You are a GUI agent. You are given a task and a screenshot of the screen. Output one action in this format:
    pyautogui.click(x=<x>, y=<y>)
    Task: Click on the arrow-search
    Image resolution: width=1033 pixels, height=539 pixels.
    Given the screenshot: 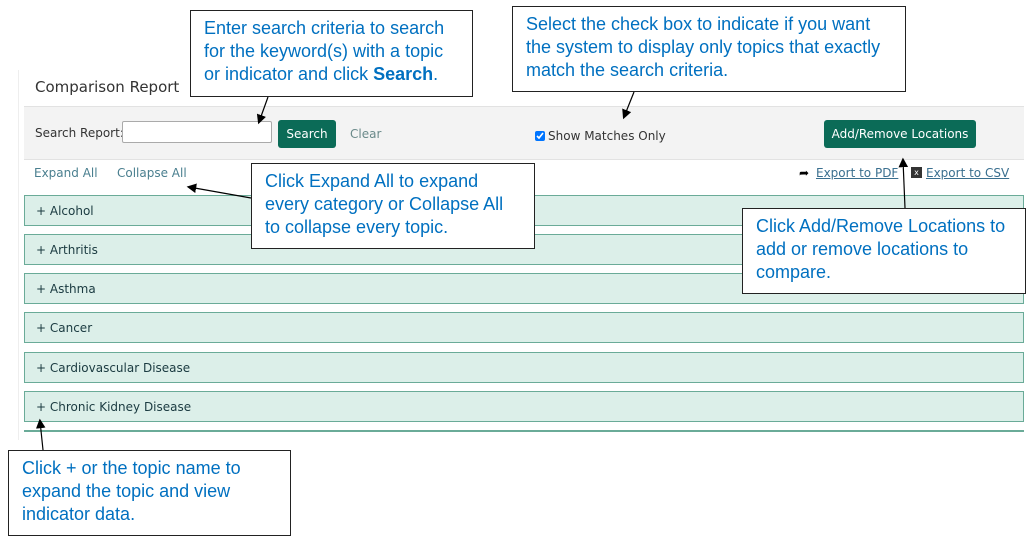 What is the action you would take?
    pyautogui.click(x=262, y=110)
    